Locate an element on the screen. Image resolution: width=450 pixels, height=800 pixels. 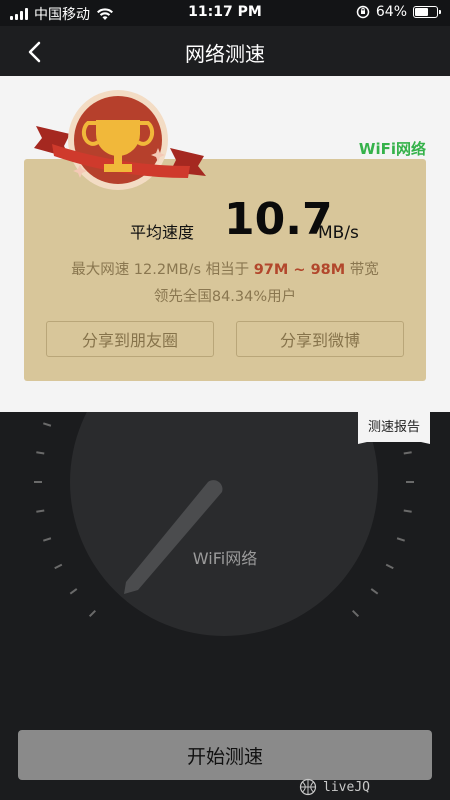
page-title: 网络测速 is located at coordinates (225, 54).